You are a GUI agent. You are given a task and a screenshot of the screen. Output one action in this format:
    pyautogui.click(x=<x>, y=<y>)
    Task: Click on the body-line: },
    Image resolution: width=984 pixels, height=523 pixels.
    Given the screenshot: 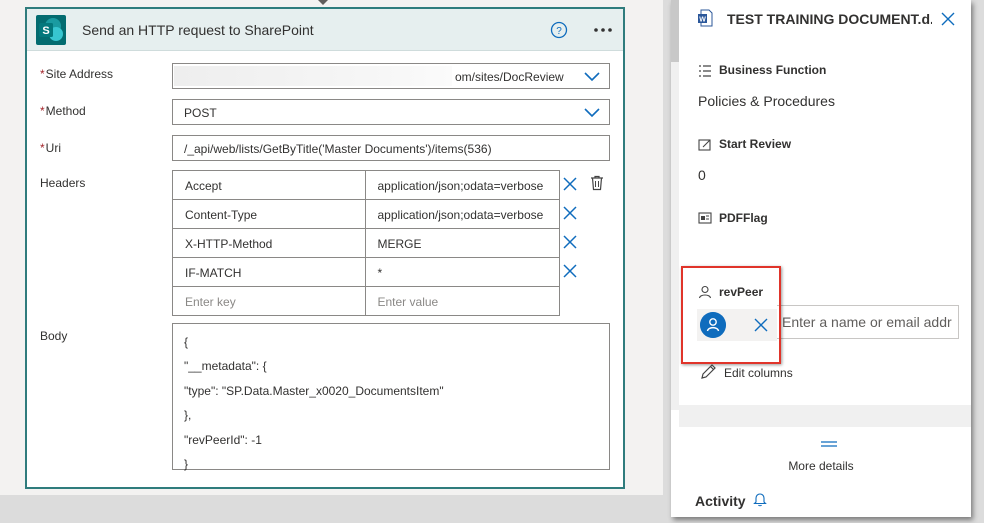 What is the action you would take?
    pyautogui.click(x=188, y=415)
    